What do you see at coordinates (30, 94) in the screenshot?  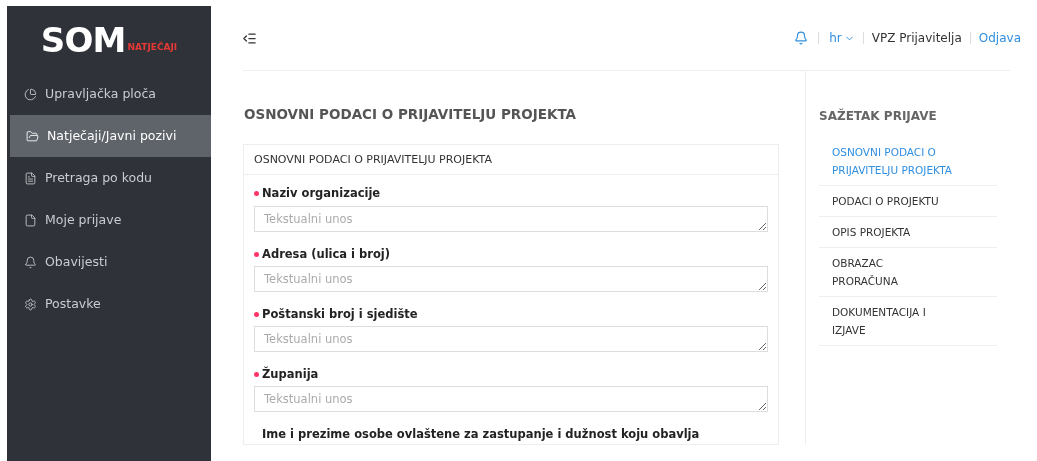 I see `pie-chart-icon` at bounding box center [30, 94].